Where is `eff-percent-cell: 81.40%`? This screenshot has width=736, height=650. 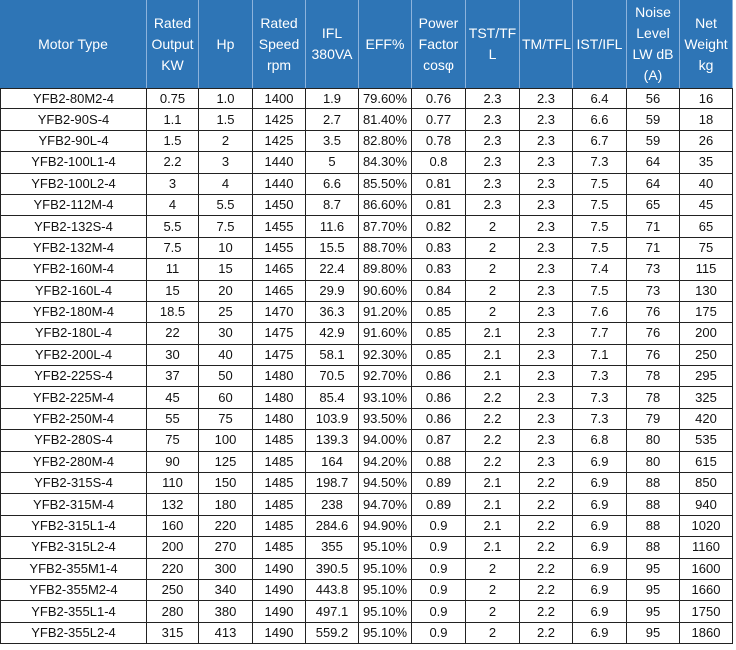 eff-percent-cell: 81.40% is located at coordinates (385, 120).